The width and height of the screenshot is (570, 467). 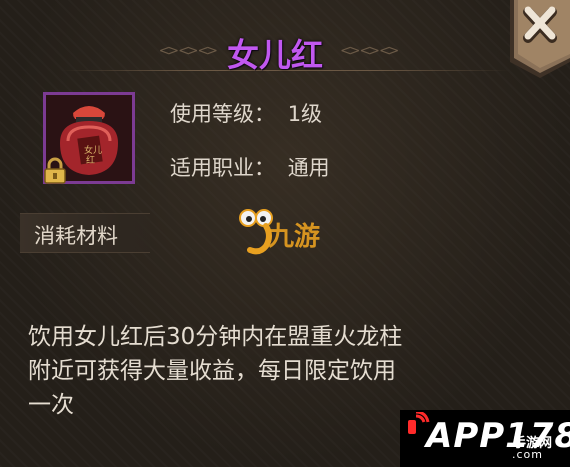 I want to click on svg-text: 女儿, so click(x=93, y=150).